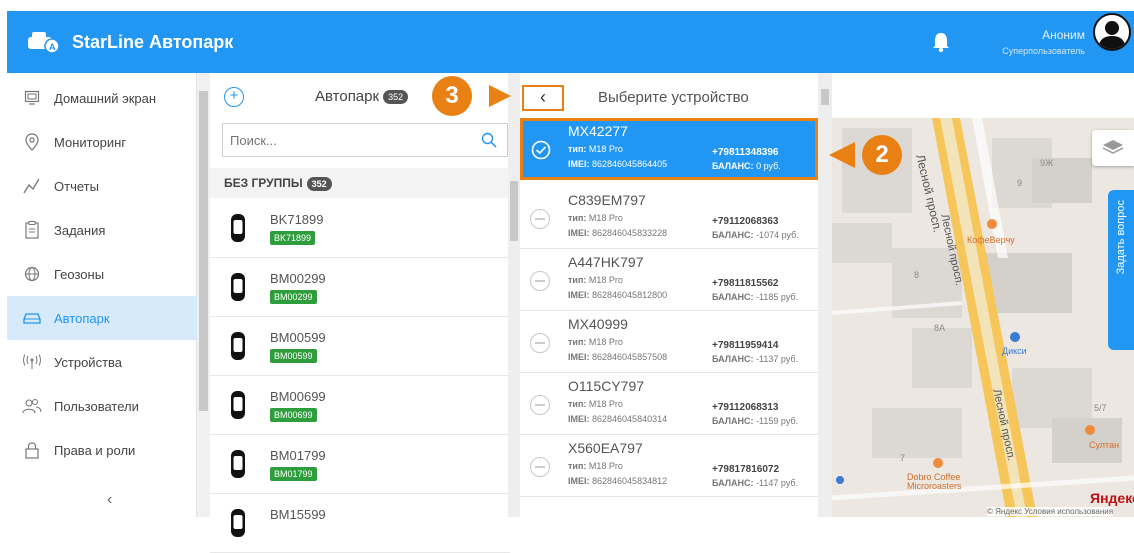  Describe the element at coordinates (514, 295) in the screenshot. I see `fleet-scrollbar` at that location.